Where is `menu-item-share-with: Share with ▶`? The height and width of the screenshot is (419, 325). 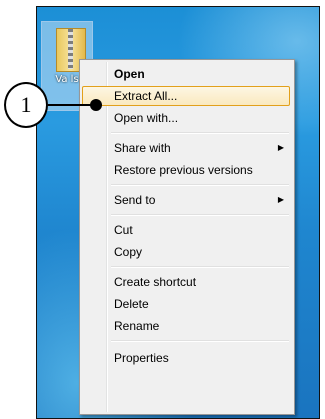 menu-item-share-with: Share with ▶ is located at coordinates (186, 148).